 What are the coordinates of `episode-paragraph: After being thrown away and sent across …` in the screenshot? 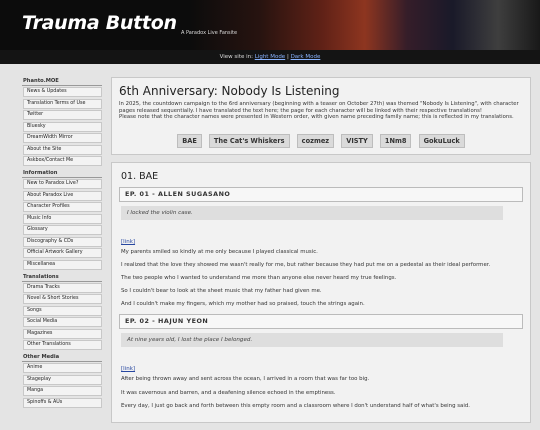 It's located at (245, 379).